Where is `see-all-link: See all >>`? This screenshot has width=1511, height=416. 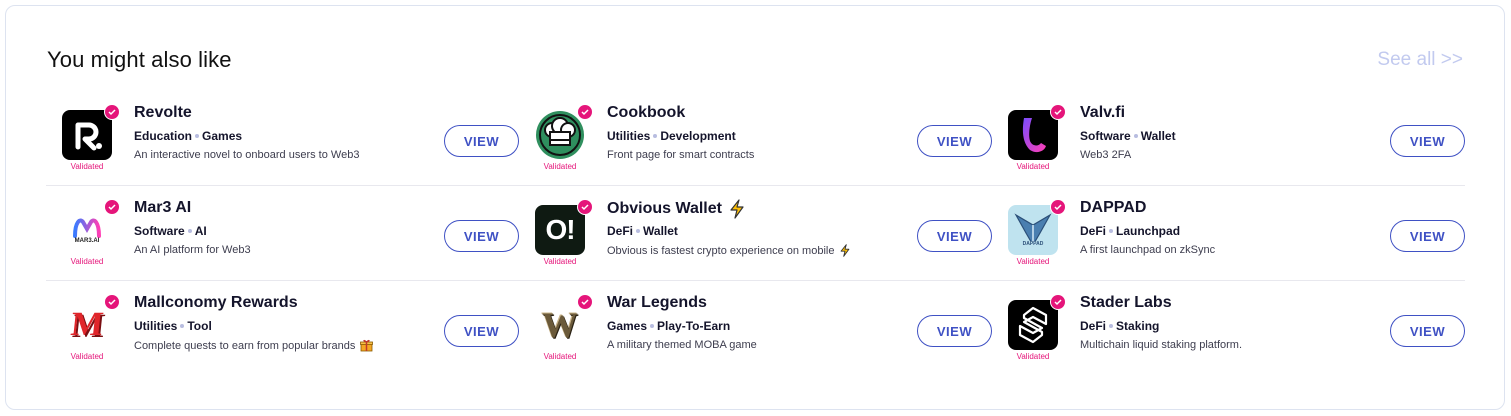 see-all-link: See all >> is located at coordinates (1420, 60).